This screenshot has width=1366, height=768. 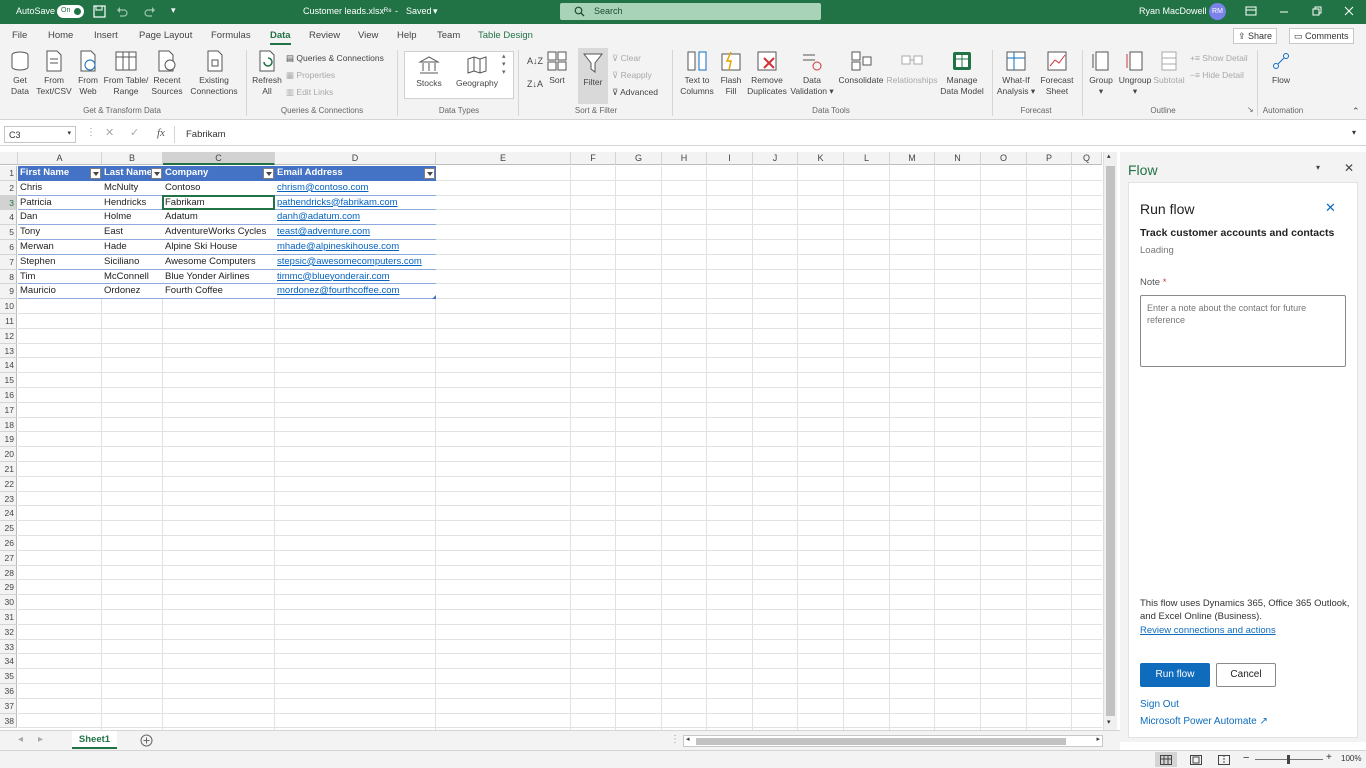 I want to click on table-cell: Hendricks, so click(x=132, y=203).